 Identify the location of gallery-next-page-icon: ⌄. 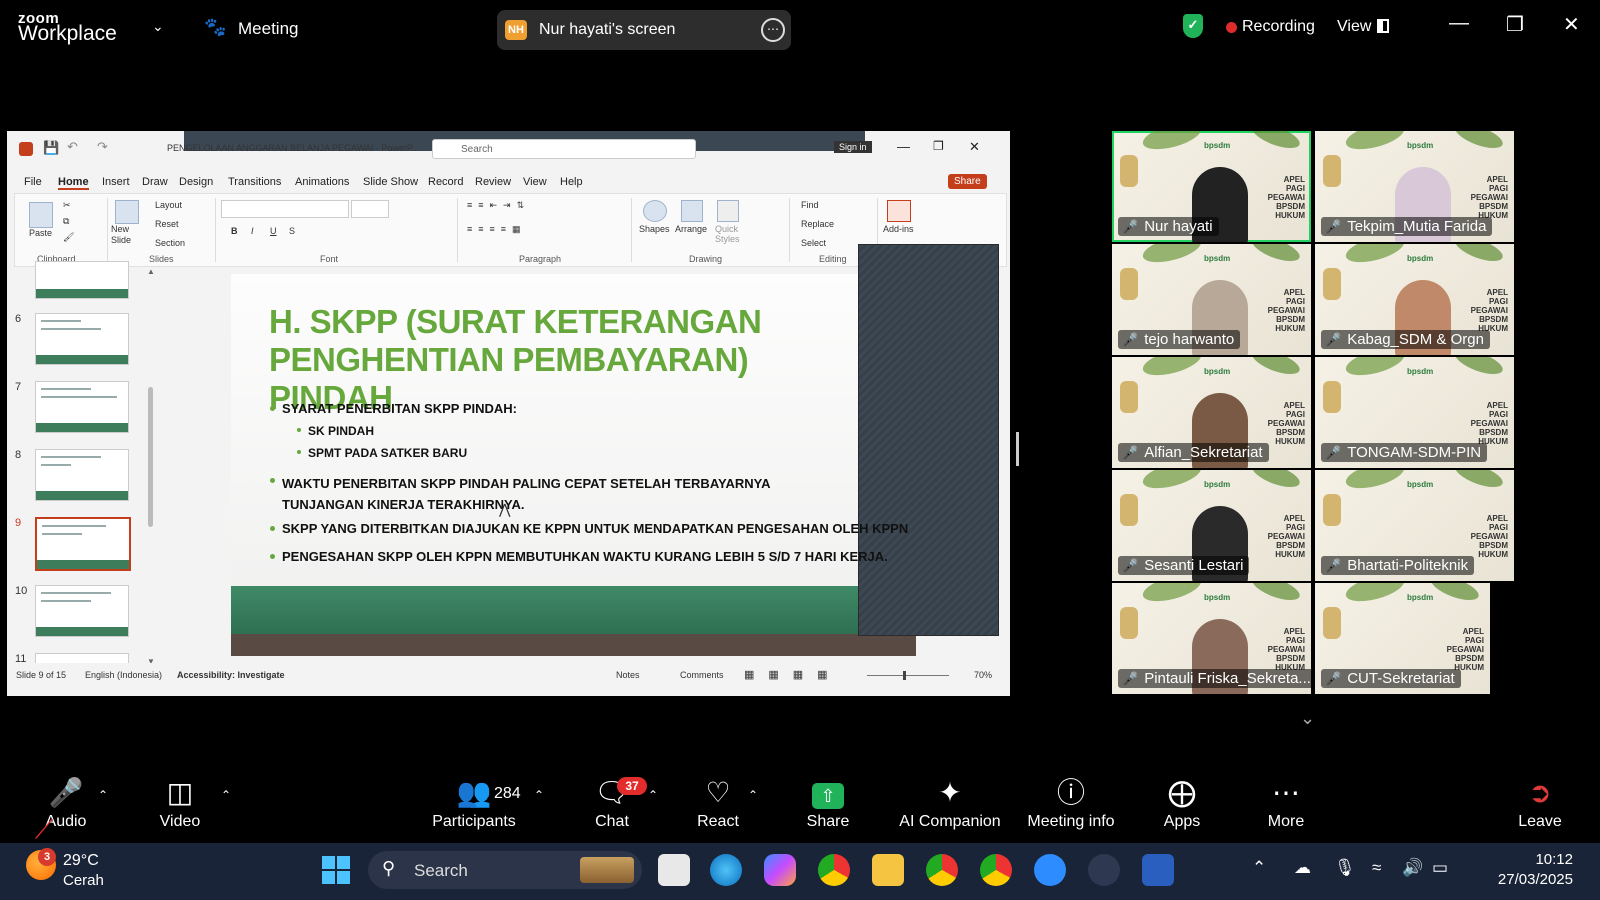
(1307, 718).